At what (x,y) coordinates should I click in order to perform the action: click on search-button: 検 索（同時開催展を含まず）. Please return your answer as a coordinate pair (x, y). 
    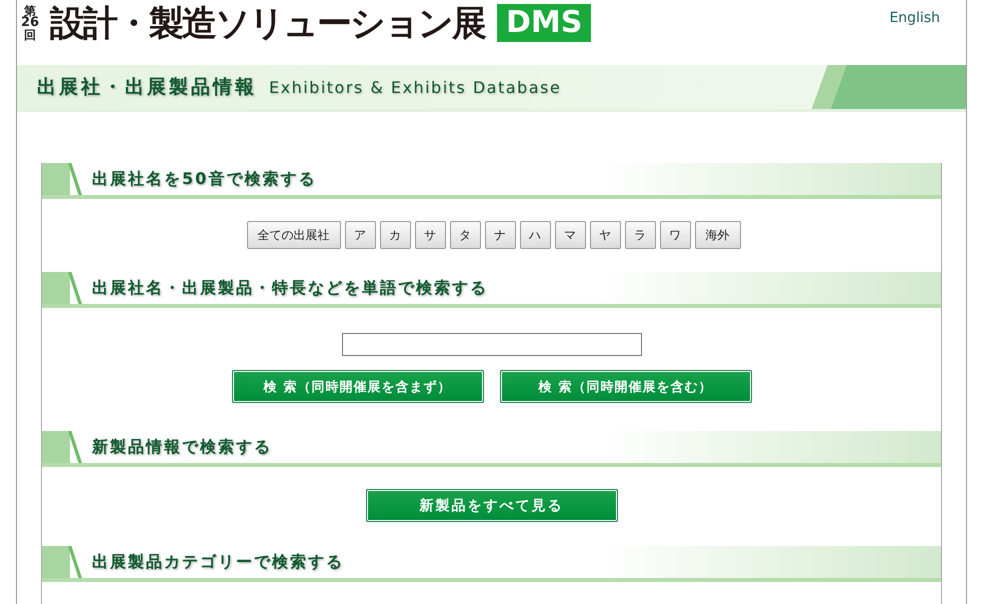
    Looking at the image, I should click on (358, 386).